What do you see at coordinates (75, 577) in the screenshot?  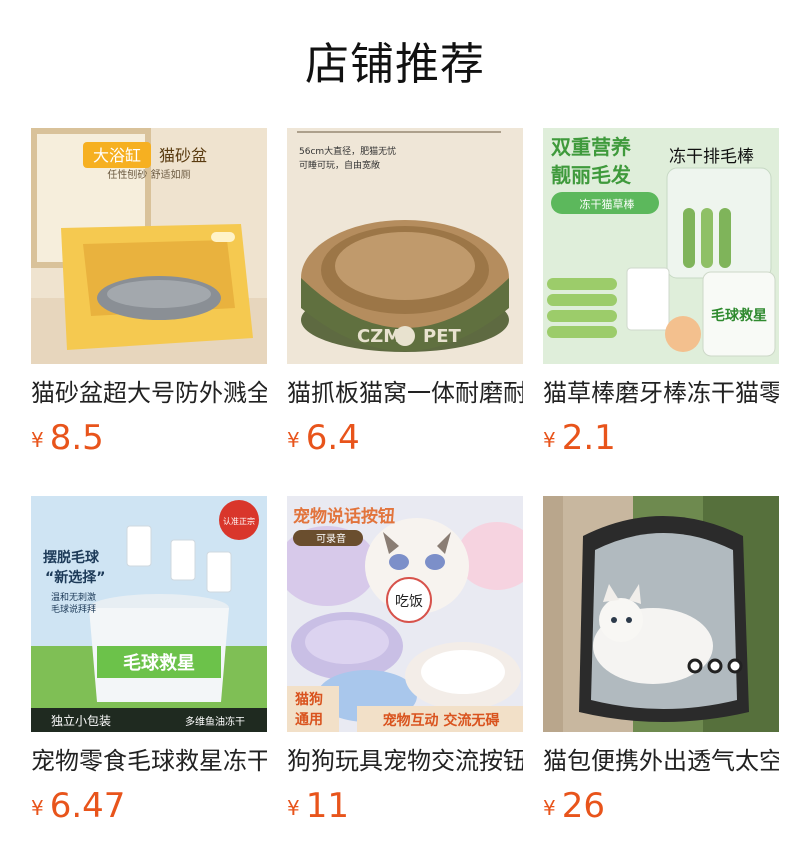 I see `image-caption: “新选择”` at bounding box center [75, 577].